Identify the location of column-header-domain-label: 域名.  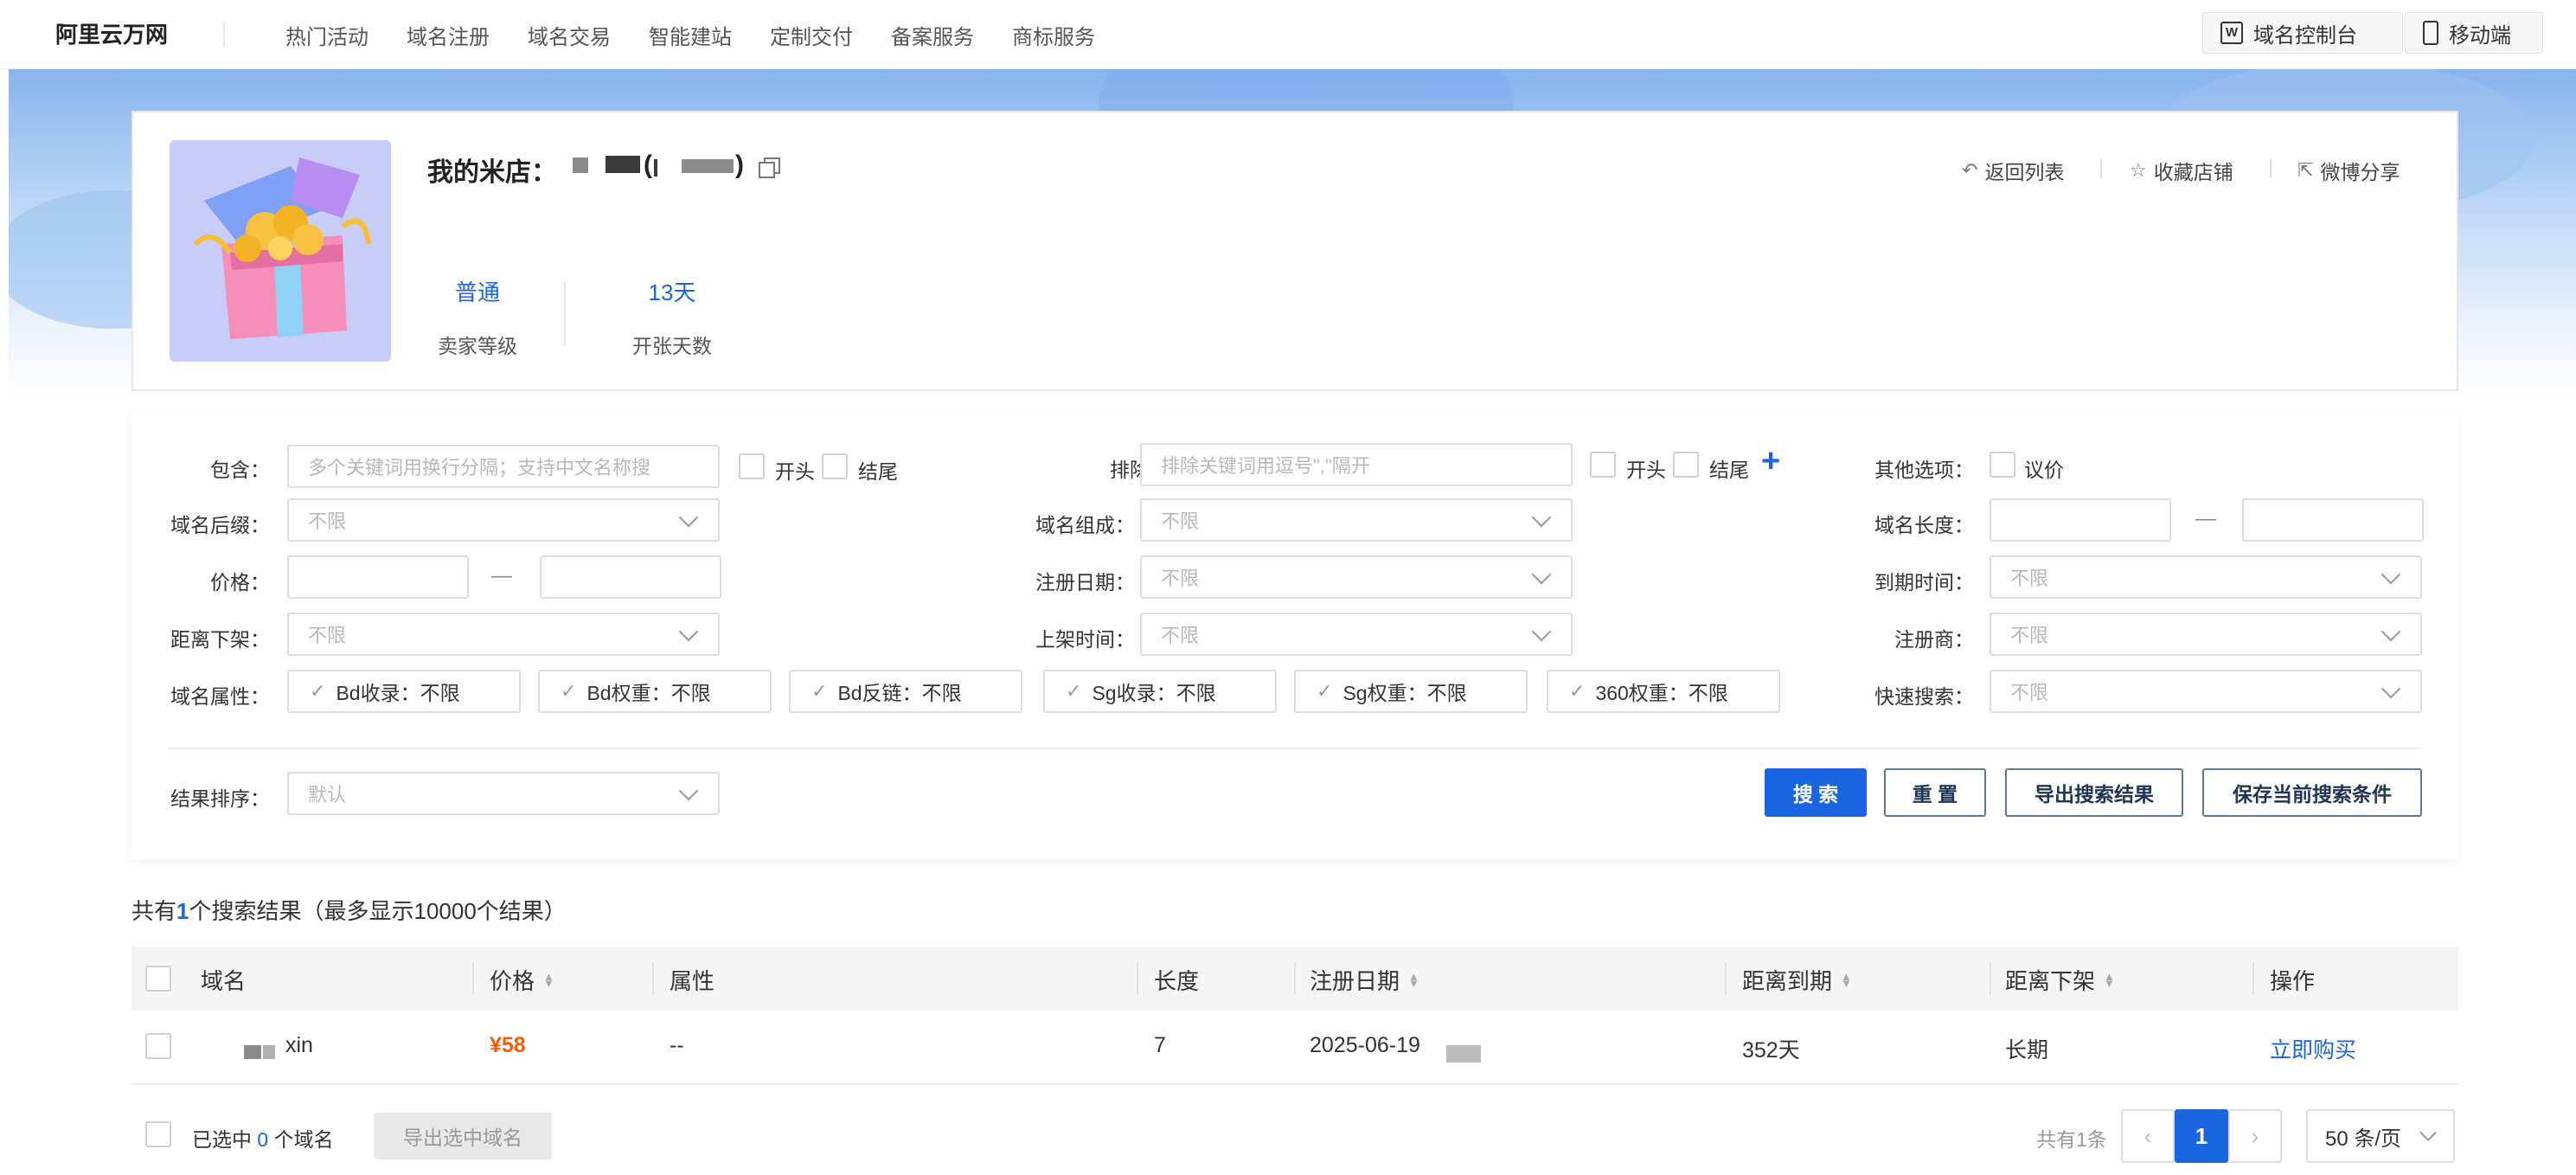
(224, 981).